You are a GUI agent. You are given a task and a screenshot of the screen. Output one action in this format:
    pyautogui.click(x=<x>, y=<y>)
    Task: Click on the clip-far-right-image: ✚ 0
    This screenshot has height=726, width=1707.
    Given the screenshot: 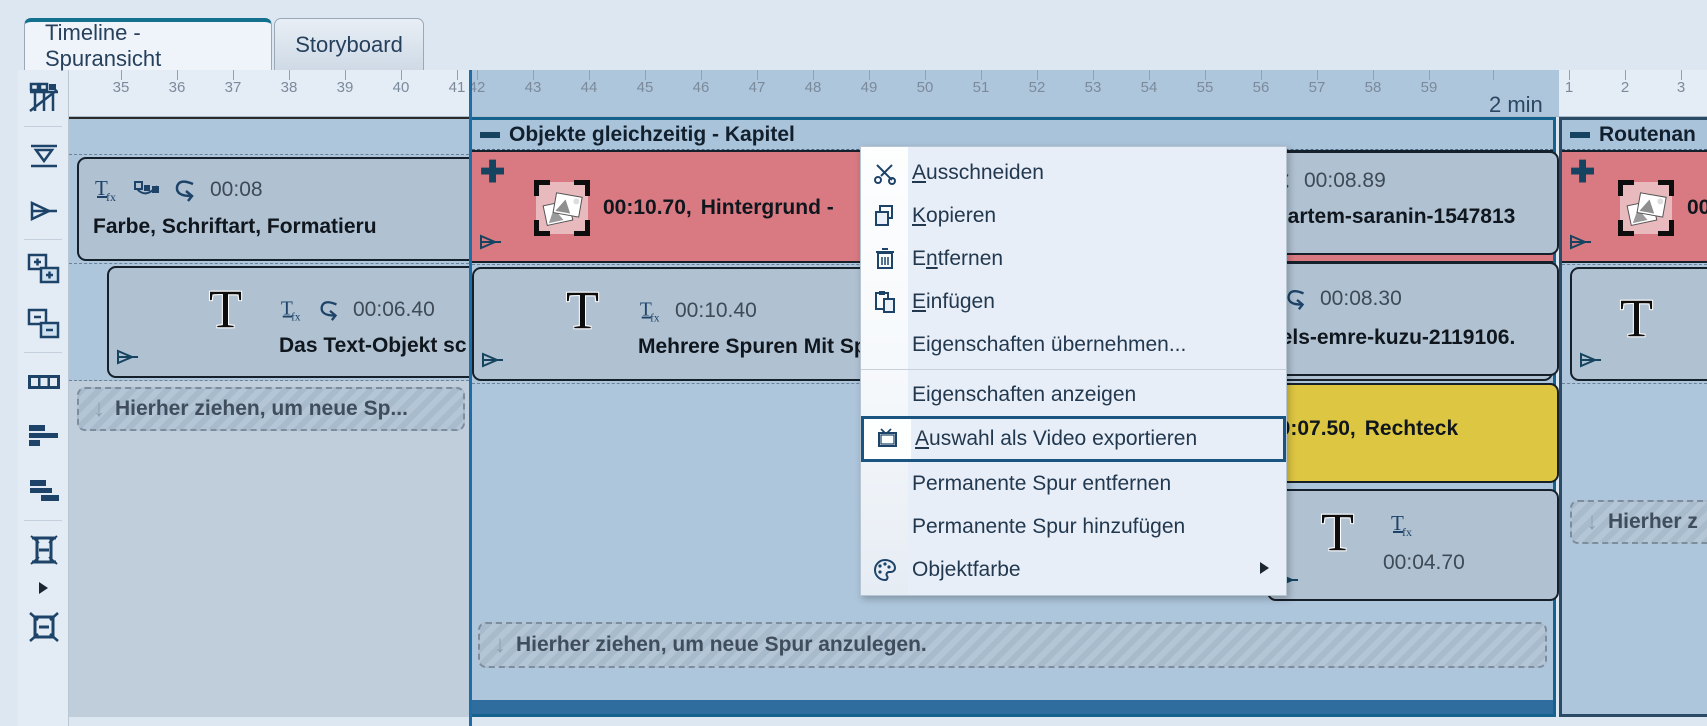 What is the action you would take?
    pyautogui.click(x=1634, y=206)
    